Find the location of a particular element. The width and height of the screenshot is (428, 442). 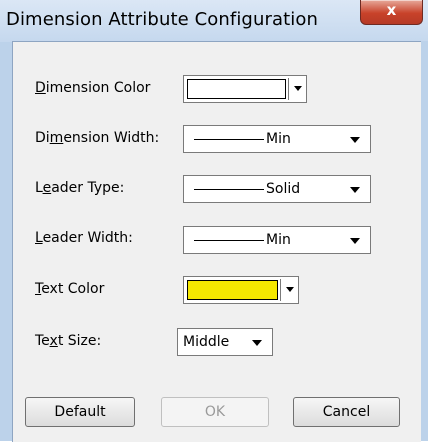

leader-type-label: Leader Type: is located at coordinates (80, 188).